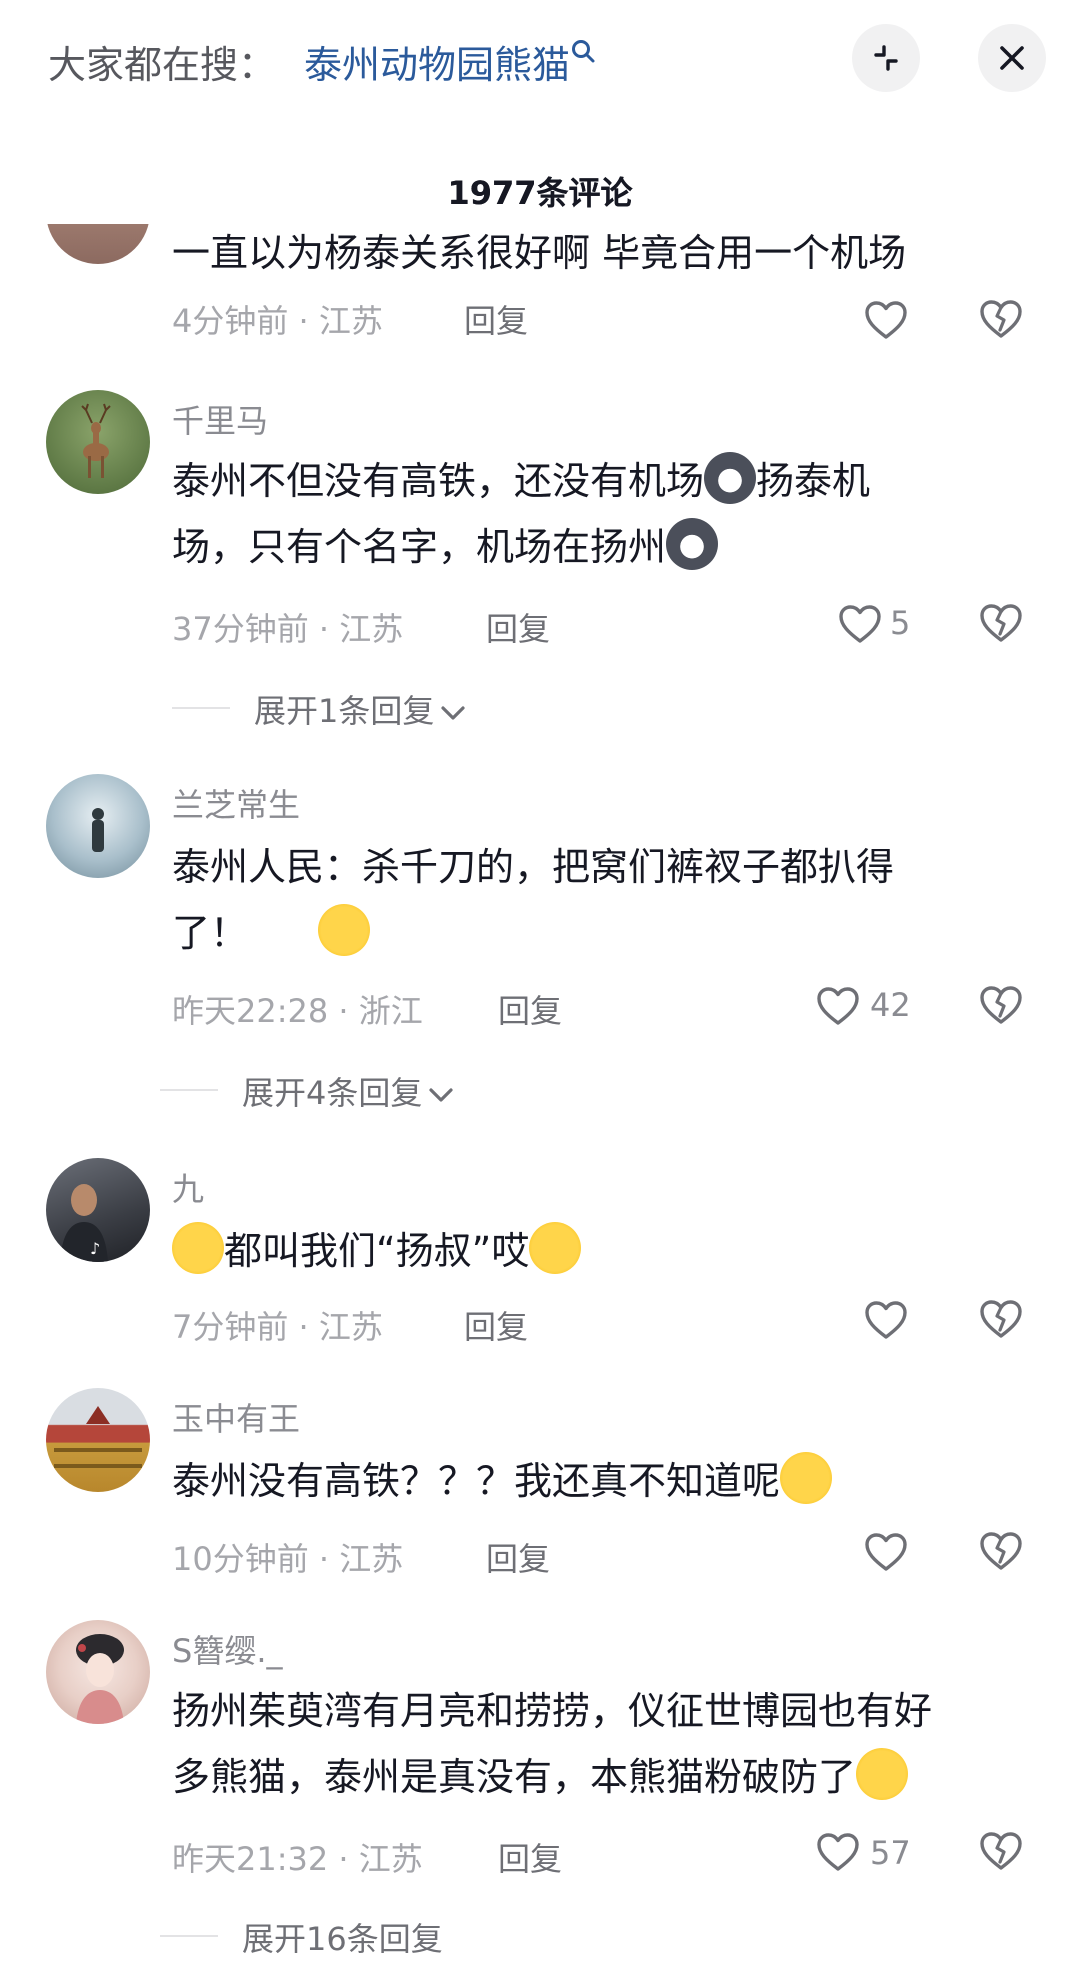 This screenshot has height=1966, width=1080. What do you see at coordinates (540, 193) in the screenshot?
I see `comment-count-title-overlay: 1977条评论` at bounding box center [540, 193].